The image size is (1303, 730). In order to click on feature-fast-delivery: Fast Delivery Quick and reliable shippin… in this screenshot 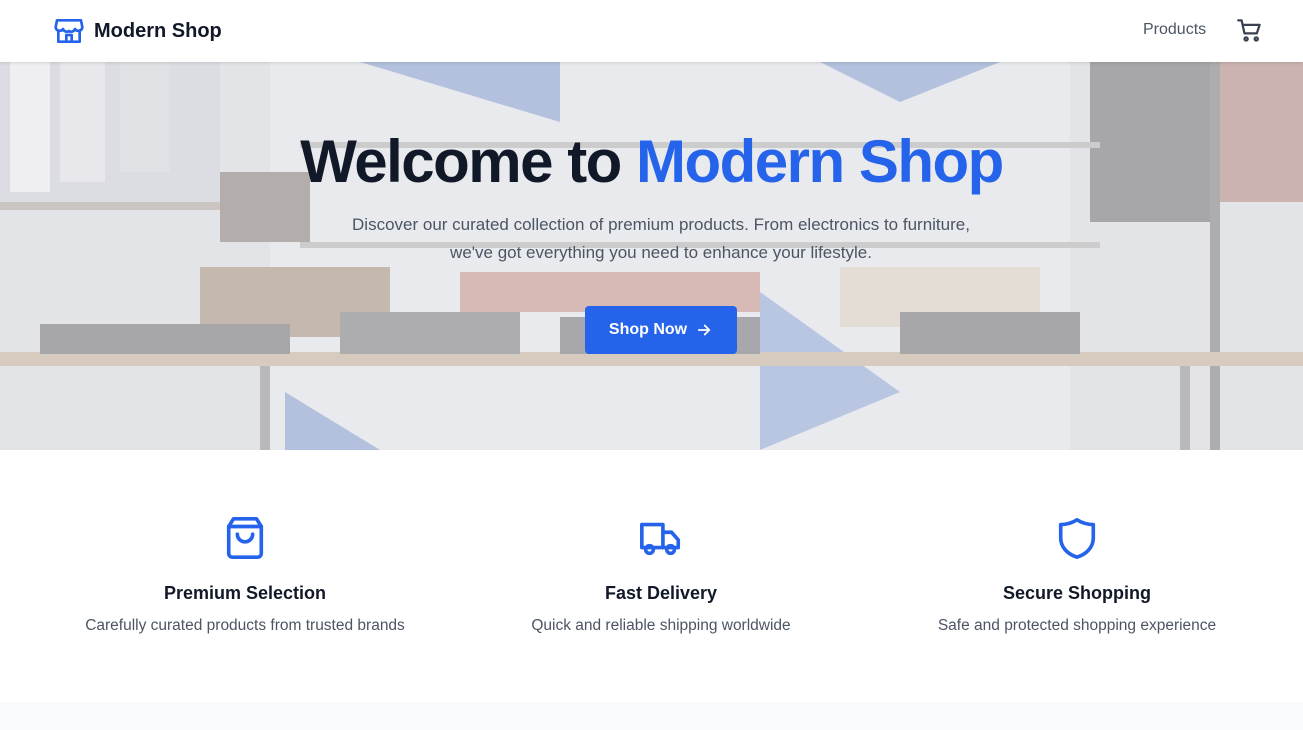, I will do `click(661, 575)`.